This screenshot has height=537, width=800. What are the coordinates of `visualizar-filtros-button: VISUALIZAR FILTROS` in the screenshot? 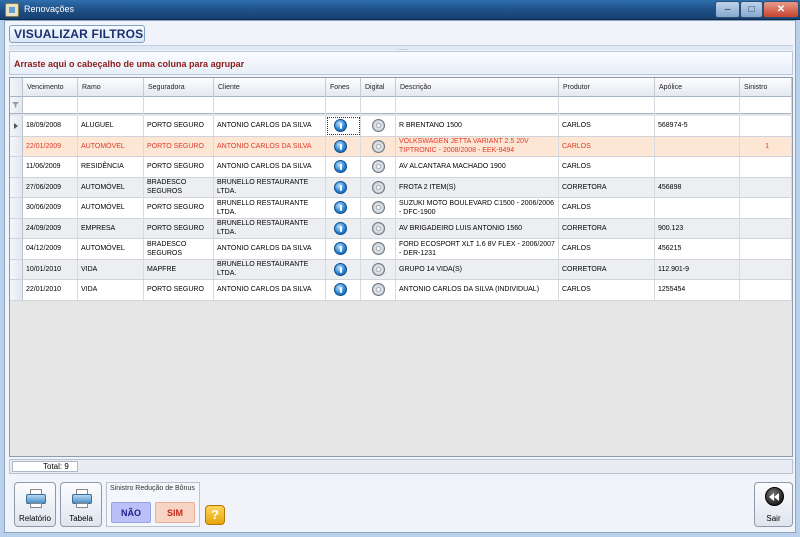 It's located at (77, 34).